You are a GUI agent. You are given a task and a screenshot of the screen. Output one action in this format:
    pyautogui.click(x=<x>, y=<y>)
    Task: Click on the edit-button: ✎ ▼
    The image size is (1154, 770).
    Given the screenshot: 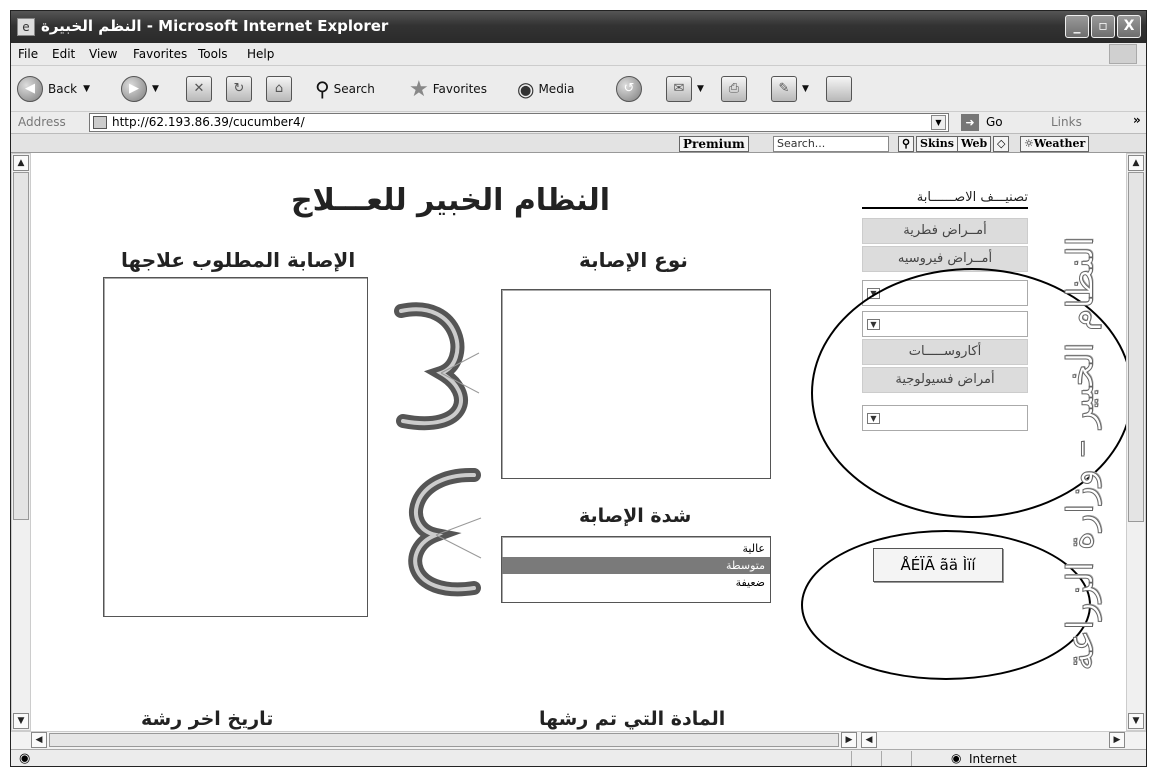 What is the action you would take?
    pyautogui.click(x=790, y=89)
    